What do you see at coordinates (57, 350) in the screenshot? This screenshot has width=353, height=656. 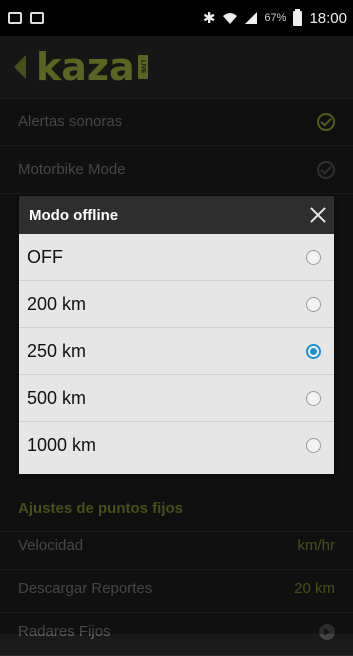 I see `option-label: 250 km` at bounding box center [57, 350].